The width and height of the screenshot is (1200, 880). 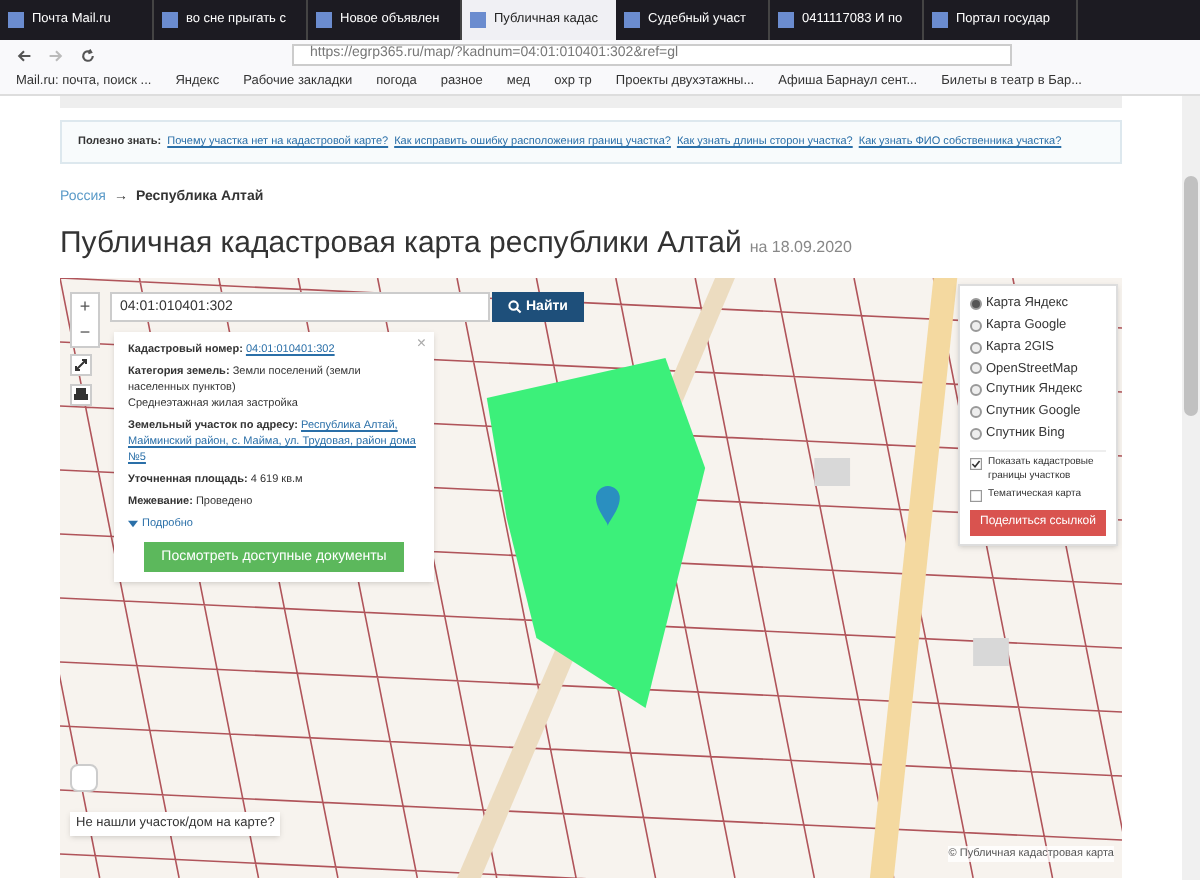 I want to click on title-date: на 18.09.2020, so click(x=800, y=247).